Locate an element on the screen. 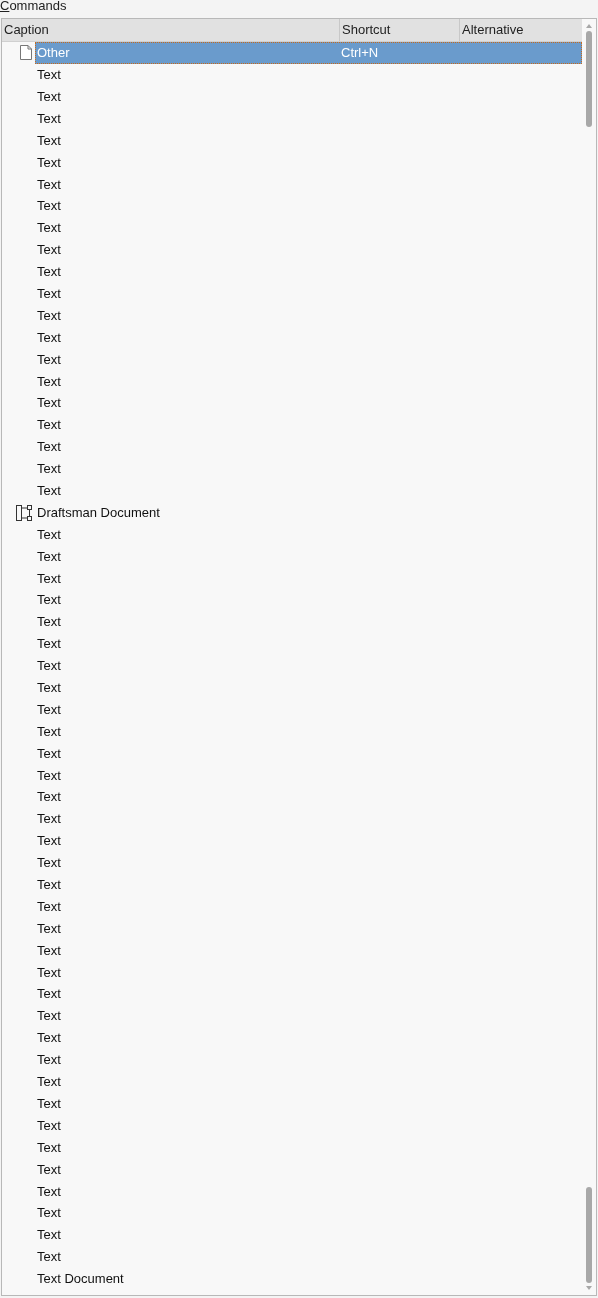  column-header: Alternative is located at coordinates (521, 30).